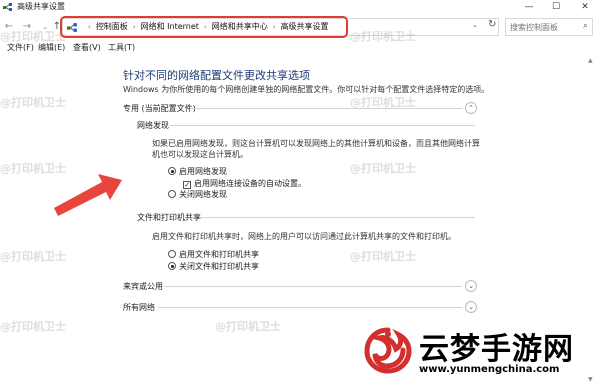 The height and width of the screenshot is (385, 600). Describe the element at coordinates (529, 7) in the screenshot. I see `minimize-button: —` at that location.